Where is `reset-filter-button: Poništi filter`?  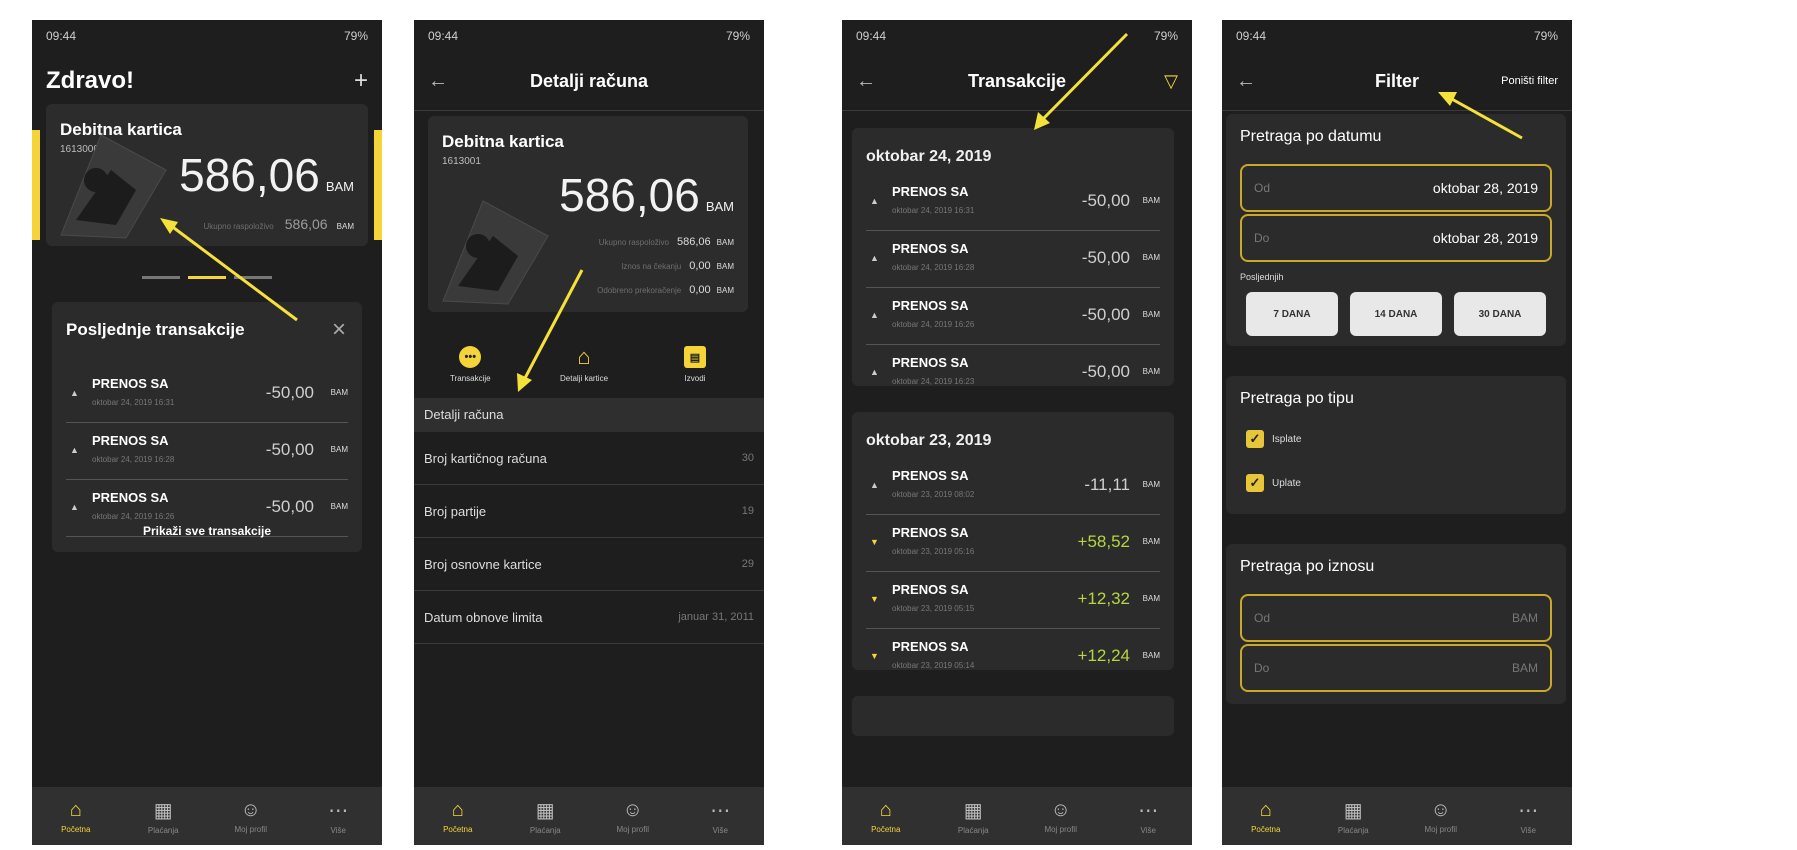 reset-filter-button: Poništi filter is located at coordinates (1529, 81).